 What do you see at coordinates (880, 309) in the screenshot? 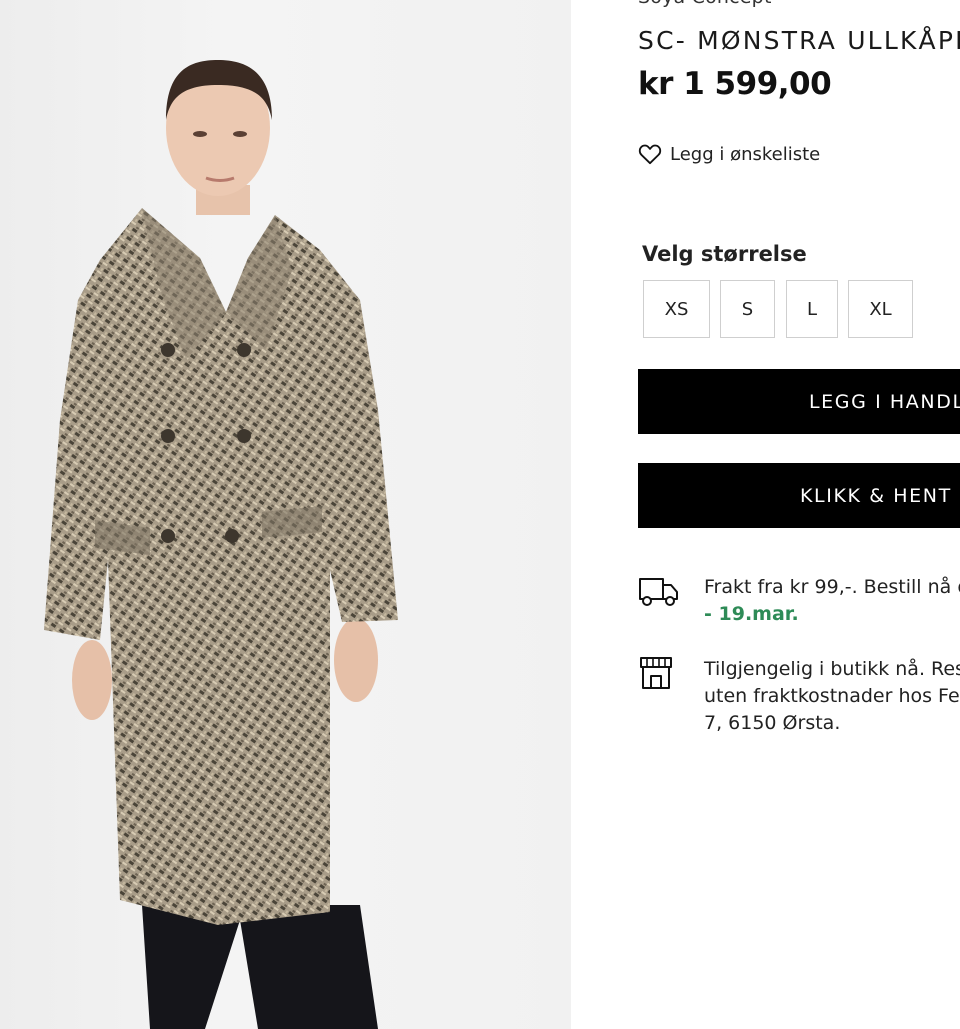
I see `size-option-xl: XL` at bounding box center [880, 309].